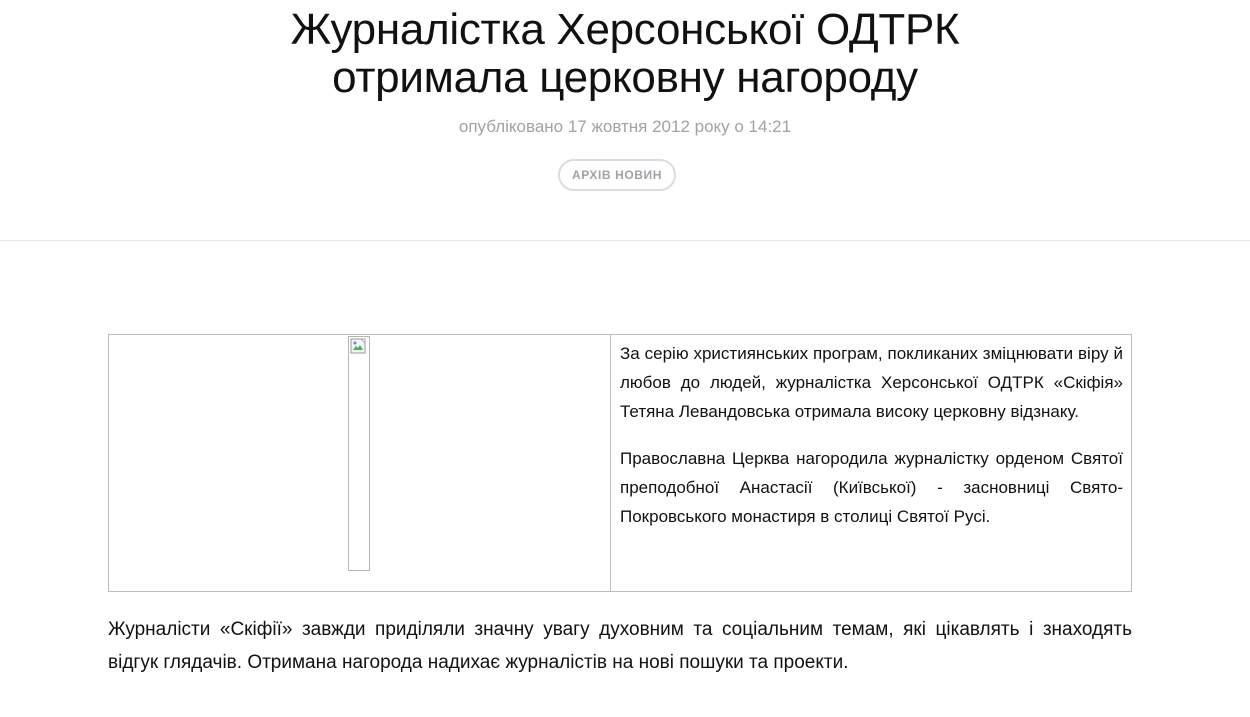 Image resolution: width=1250 pixels, height=717 pixels. Describe the element at coordinates (625, 29) in the screenshot. I see `article-title-line-1: Журналістка Херсонської ОДТРК` at that location.